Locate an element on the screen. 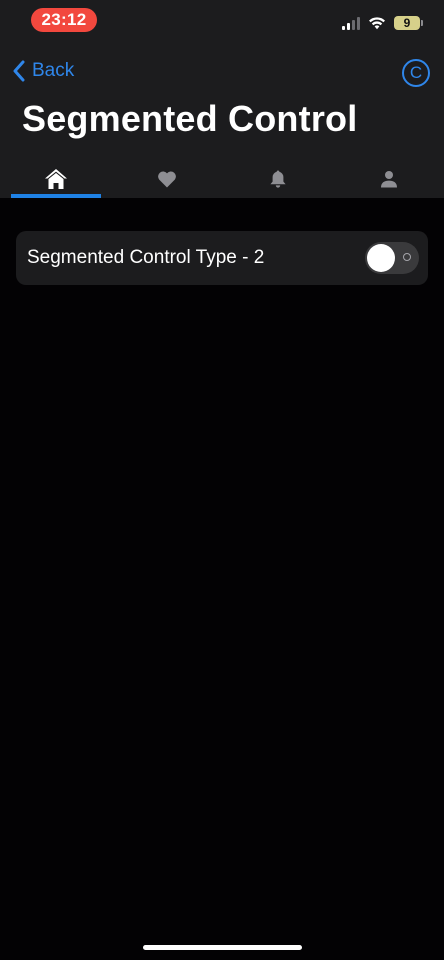 The image size is (444, 960). tab-favorites is located at coordinates (166, 179).